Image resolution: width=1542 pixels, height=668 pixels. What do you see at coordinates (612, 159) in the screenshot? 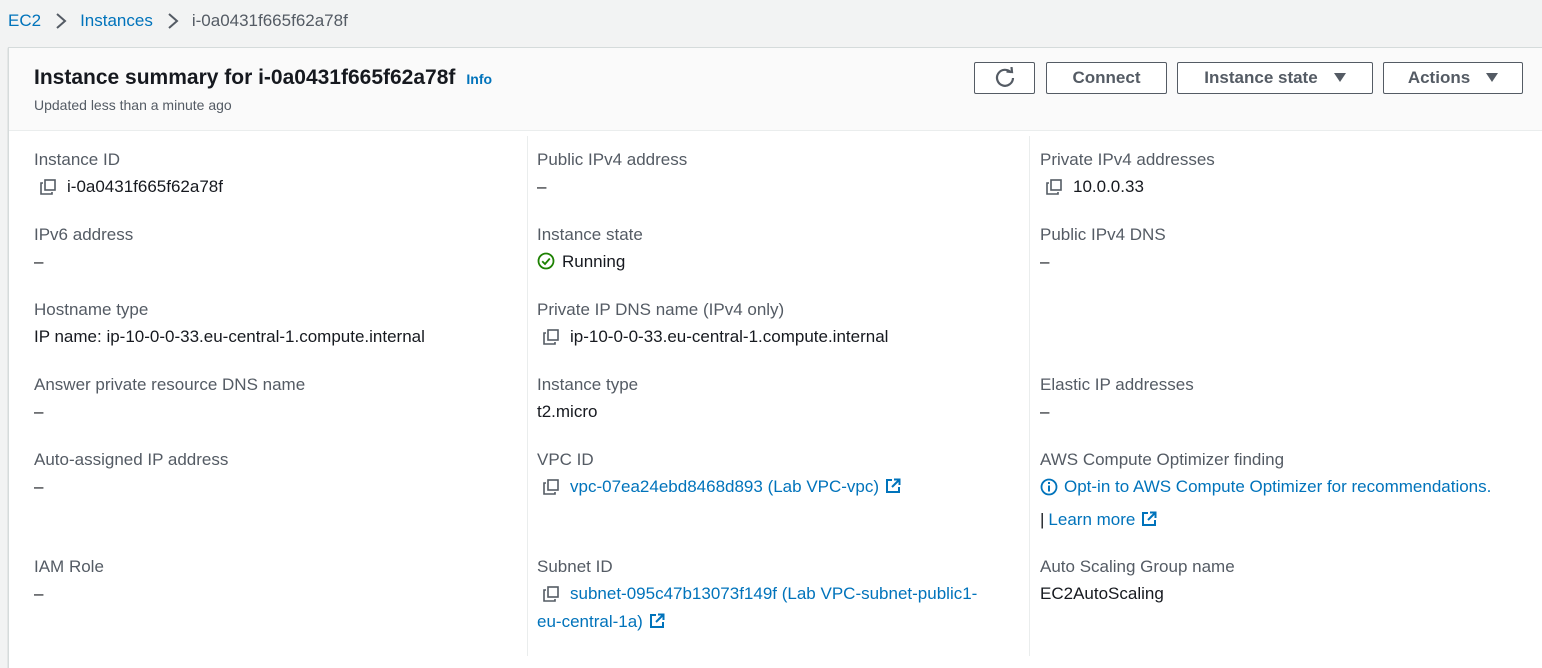
I see `field-label: Public IPv4 address` at bounding box center [612, 159].